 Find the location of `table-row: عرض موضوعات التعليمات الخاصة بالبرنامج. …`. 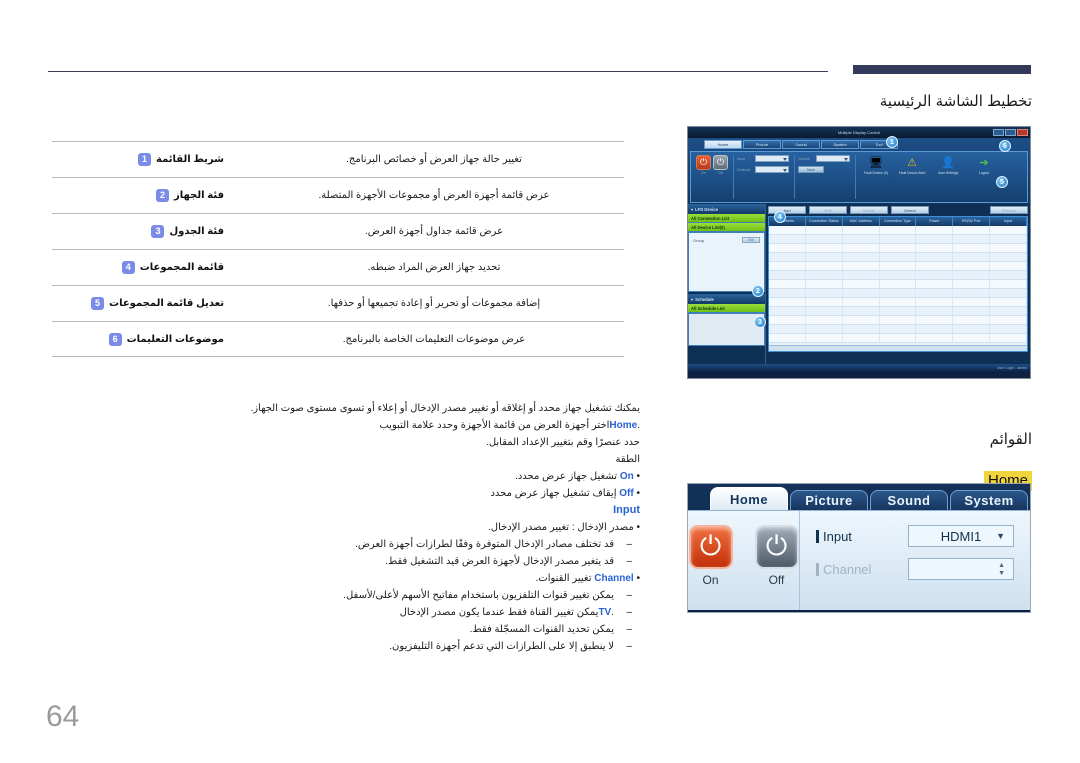

table-row: عرض موضوعات التعليمات الخاصة بالبرنامج. … is located at coordinates (338, 339).